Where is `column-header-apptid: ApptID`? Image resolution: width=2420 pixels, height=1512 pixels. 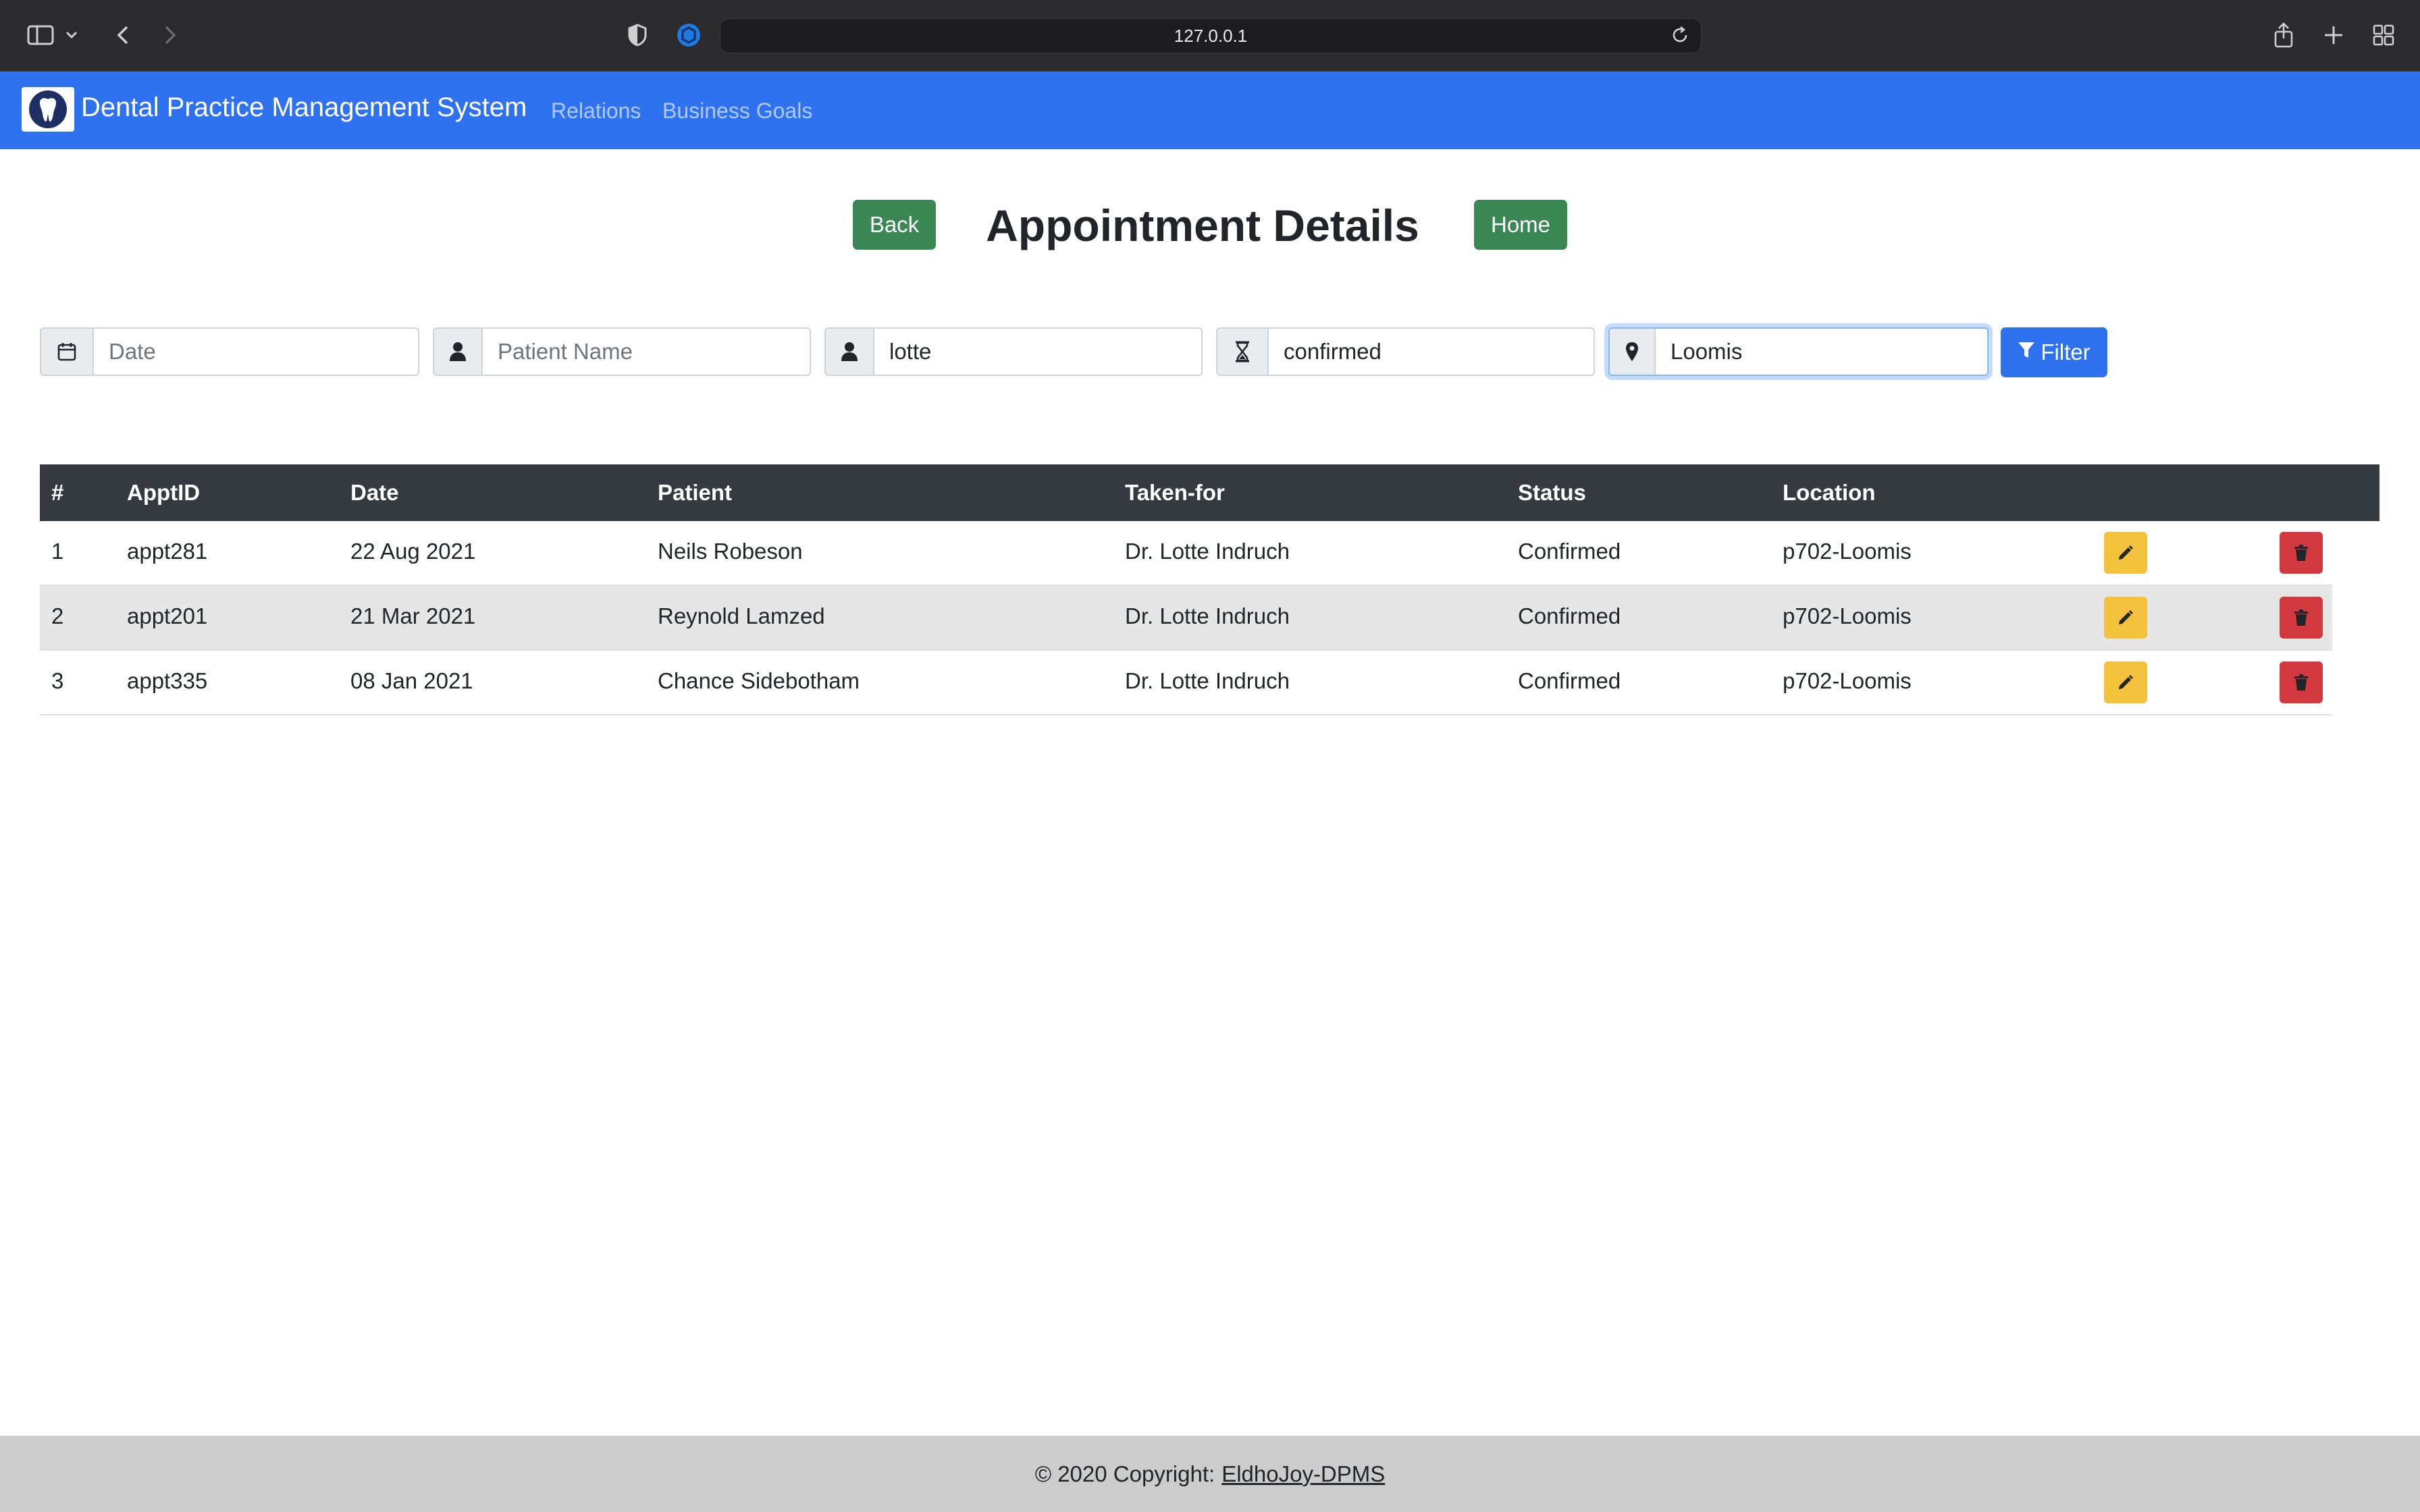
column-header-apptid: ApptID is located at coordinates (164, 492).